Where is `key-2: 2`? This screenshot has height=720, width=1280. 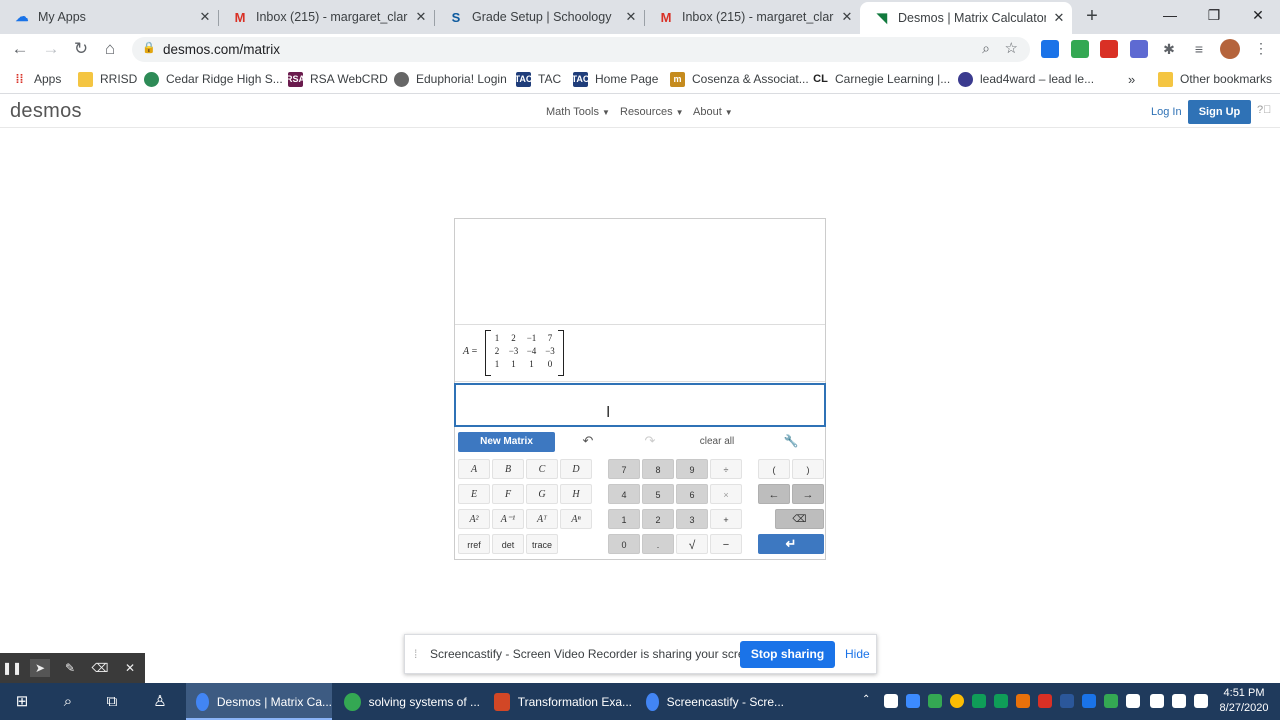
key-2: 2 is located at coordinates (658, 519).